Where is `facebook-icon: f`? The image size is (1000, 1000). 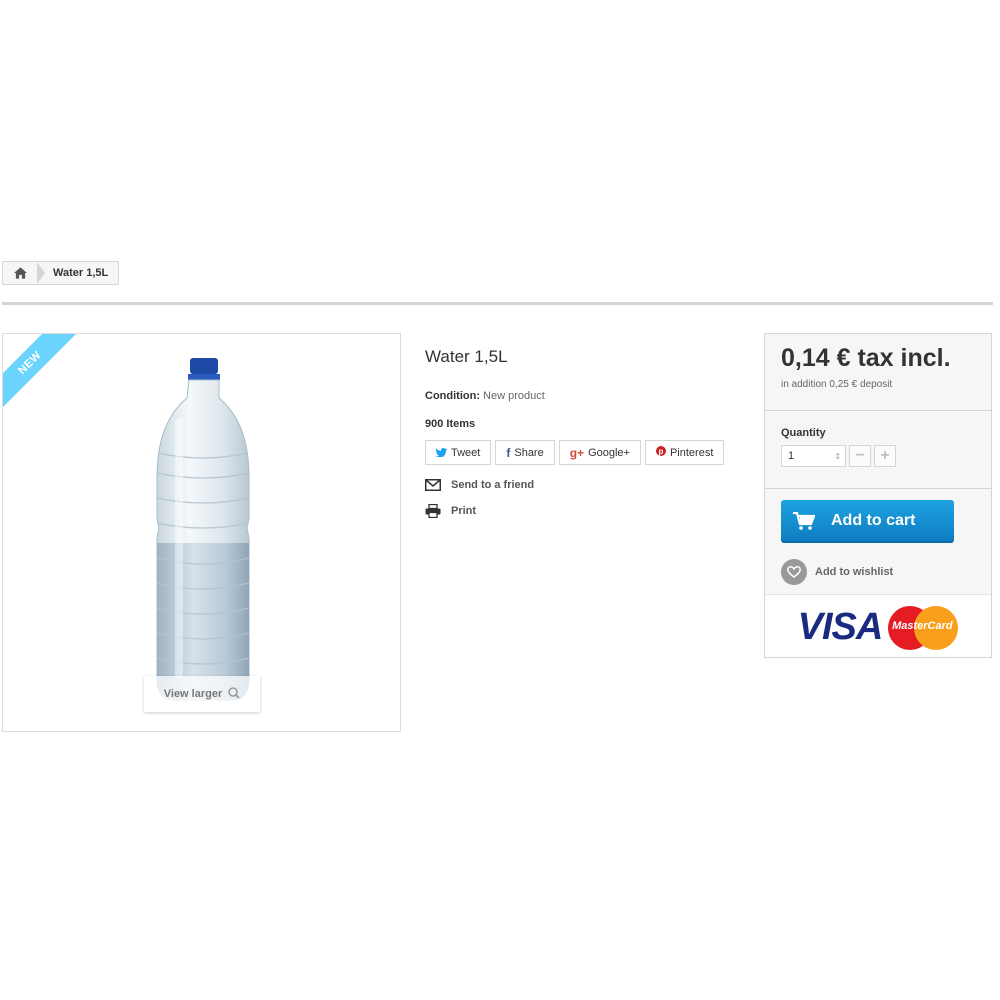
facebook-icon: f is located at coordinates (508, 452).